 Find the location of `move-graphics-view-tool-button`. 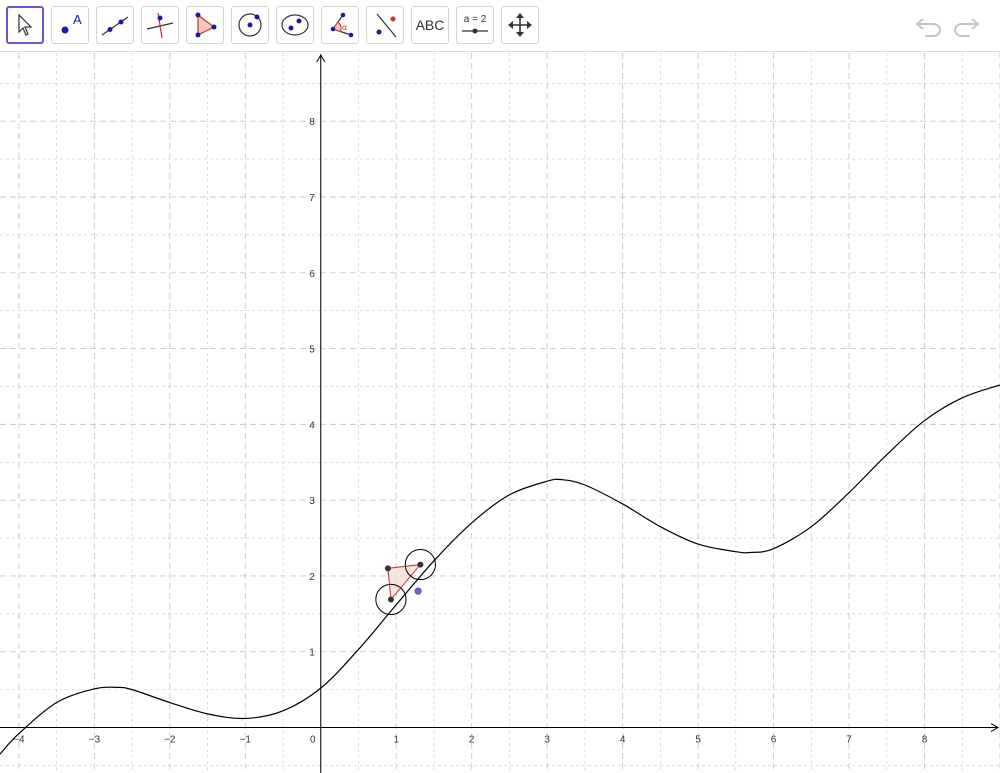

move-graphics-view-tool-button is located at coordinates (520, 25).